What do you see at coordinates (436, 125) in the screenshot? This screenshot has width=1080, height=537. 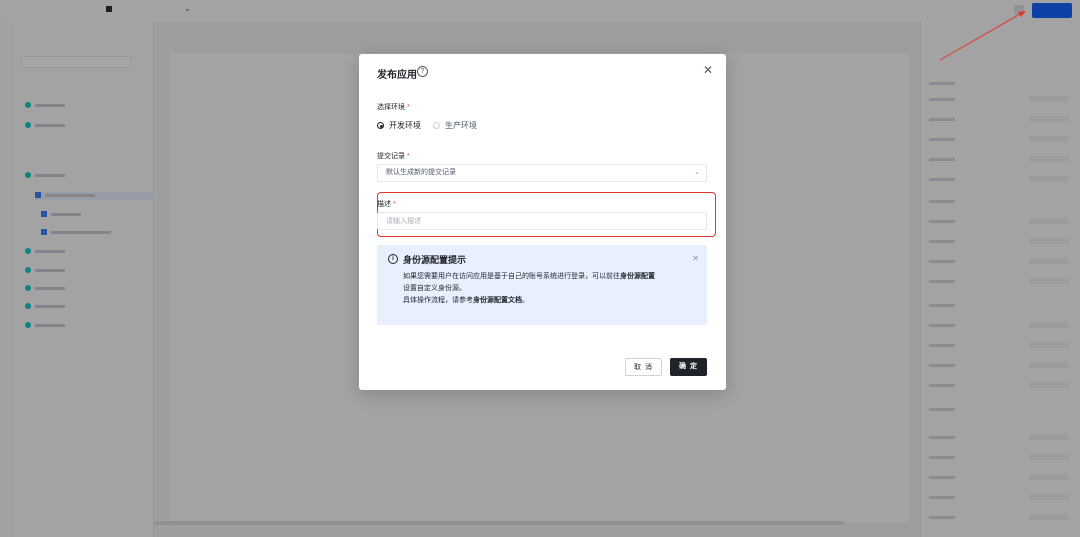 I see `radio-unchecked-icon` at bounding box center [436, 125].